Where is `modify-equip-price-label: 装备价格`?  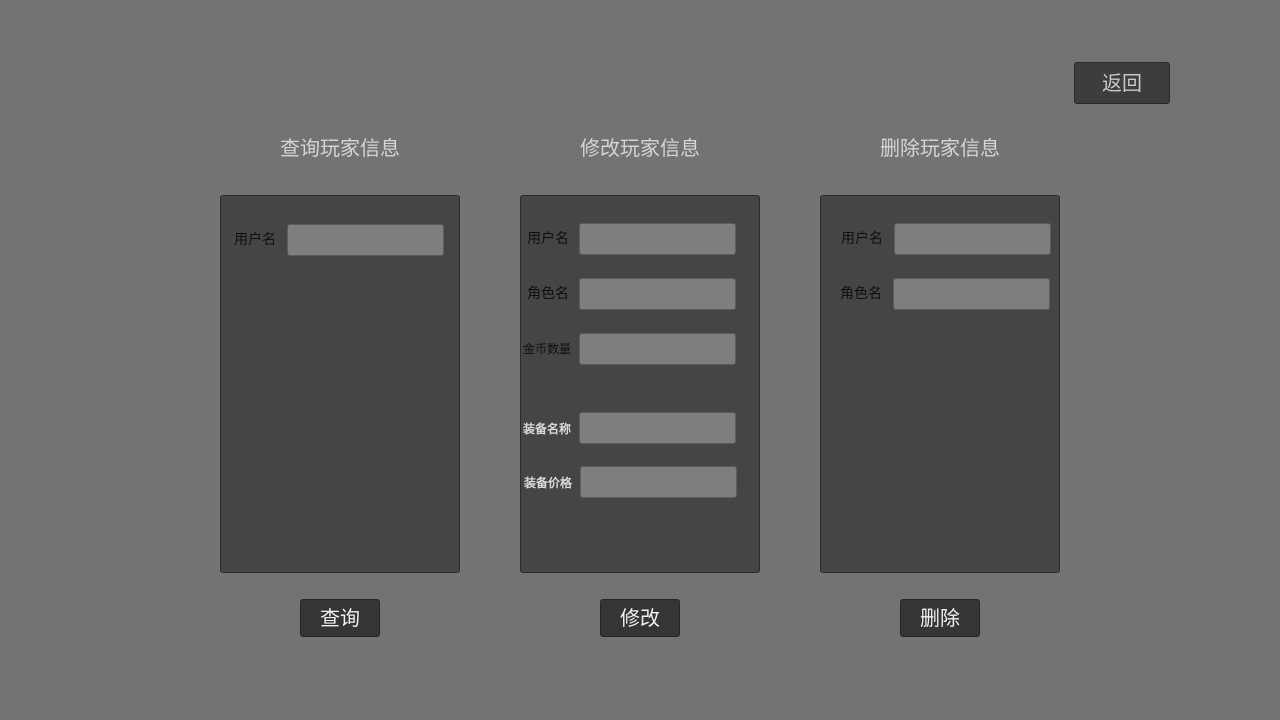
modify-equip-price-label: 装备价格 is located at coordinates (548, 483).